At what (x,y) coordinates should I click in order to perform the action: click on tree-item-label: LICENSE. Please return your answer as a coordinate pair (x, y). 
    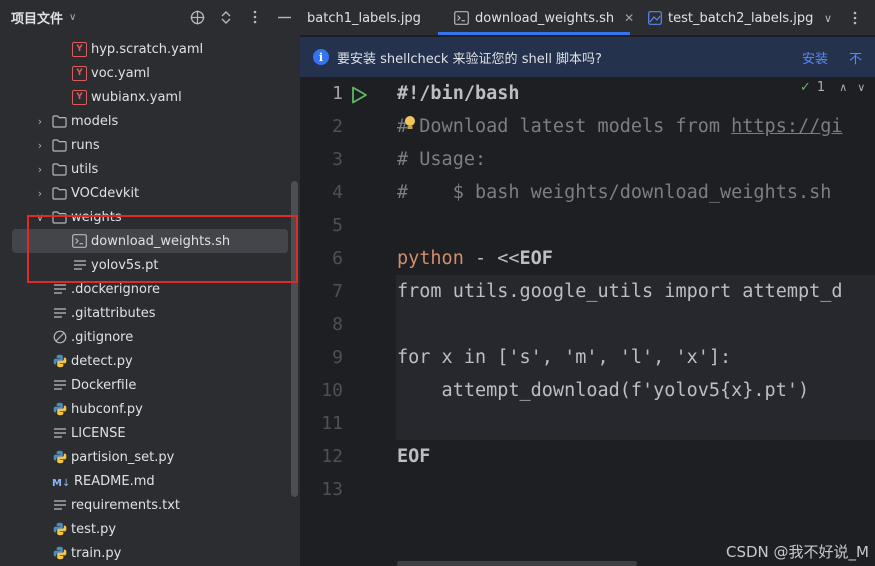
    Looking at the image, I should click on (98, 433).